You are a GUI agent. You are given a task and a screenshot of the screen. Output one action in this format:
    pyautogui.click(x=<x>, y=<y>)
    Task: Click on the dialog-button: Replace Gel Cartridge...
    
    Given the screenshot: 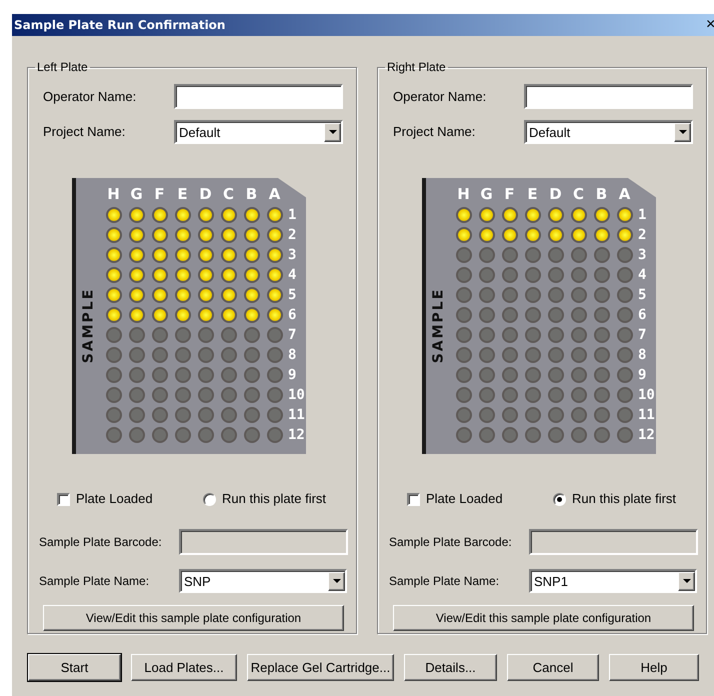 What is the action you would take?
    pyautogui.click(x=320, y=667)
    